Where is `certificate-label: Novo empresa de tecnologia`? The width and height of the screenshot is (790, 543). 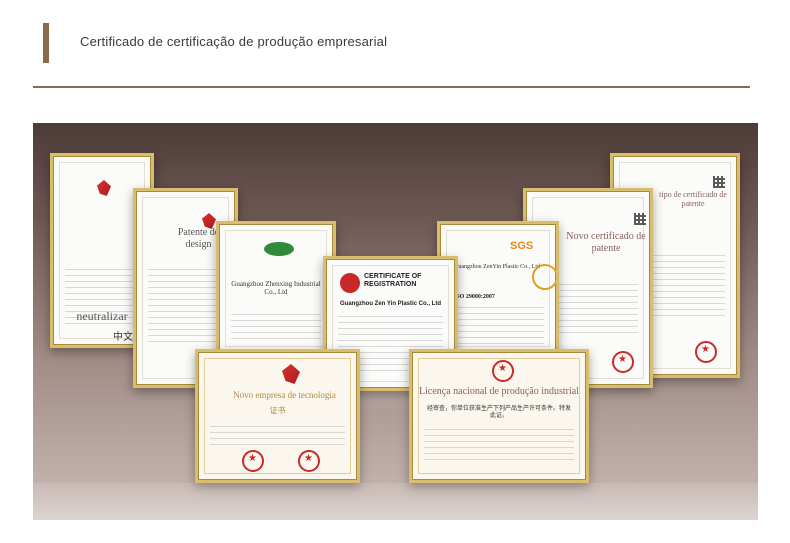
certificate-label: Novo empresa de tecnologia is located at coordinates (284, 395).